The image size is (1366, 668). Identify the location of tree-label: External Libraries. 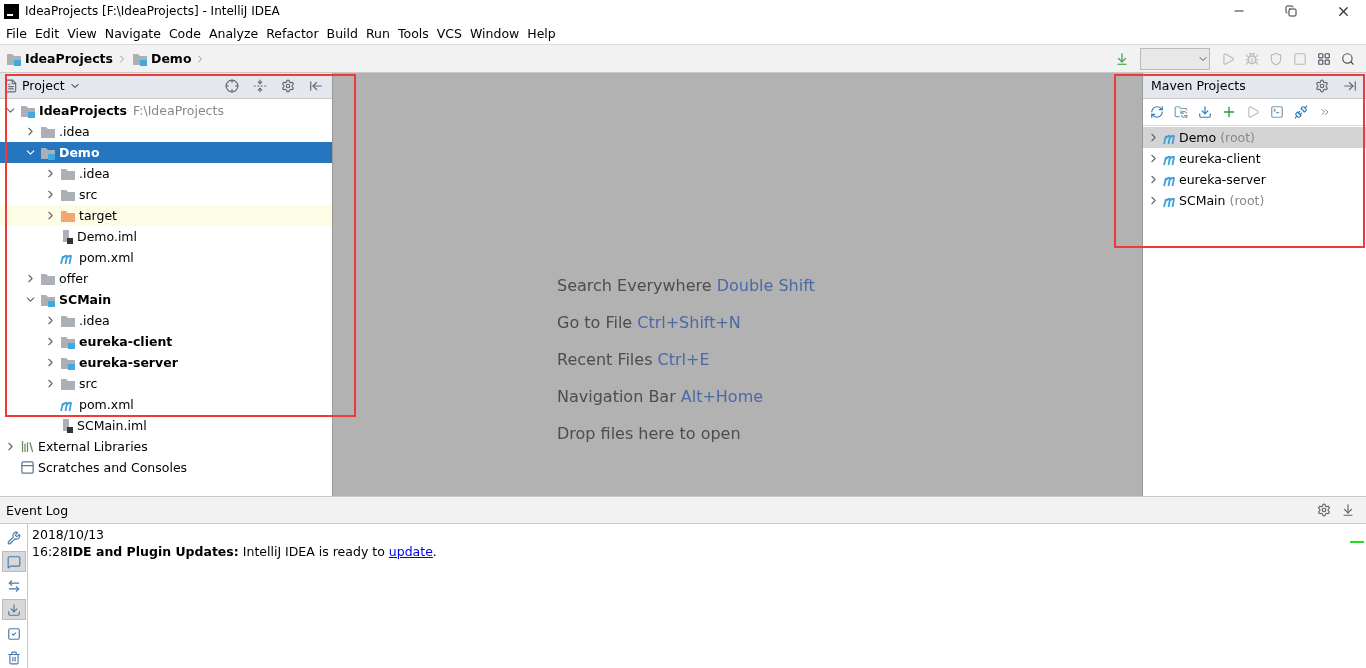
(93, 446).